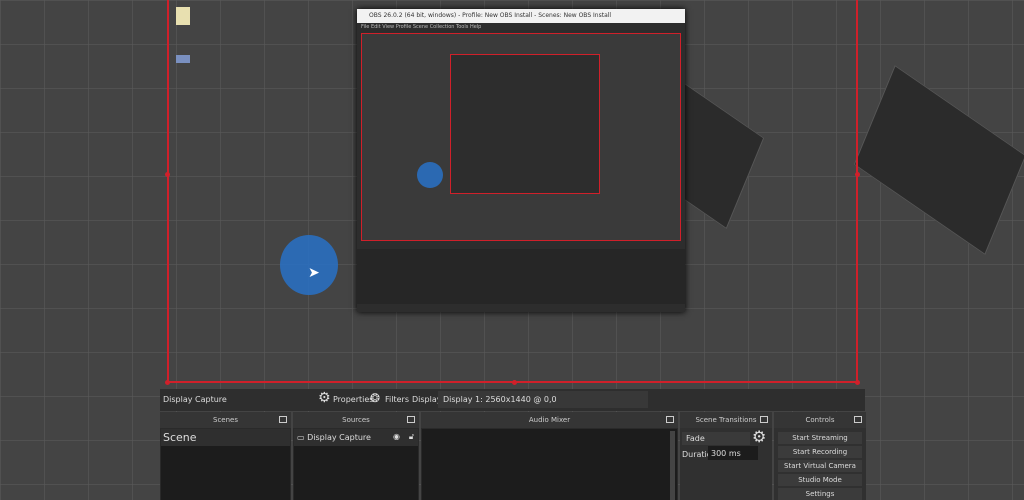  Describe the element at coordinates (543, 399) in the screenshot. I see `display-select: Display 1: 2560x1440 @ 0,0` at that location.